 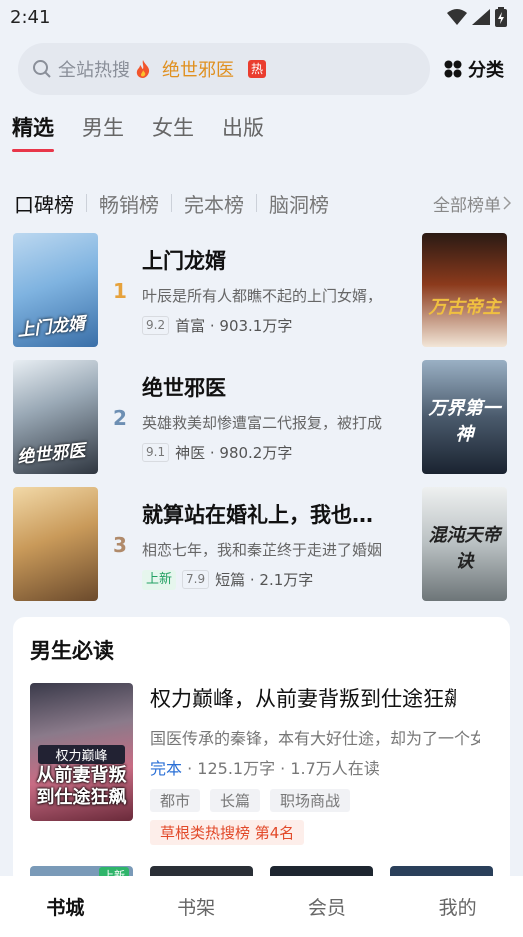 What do you see at coordinates (166, 768) in the screenshot?
I see `book-status: 完本` at bounding box center [166, 768].